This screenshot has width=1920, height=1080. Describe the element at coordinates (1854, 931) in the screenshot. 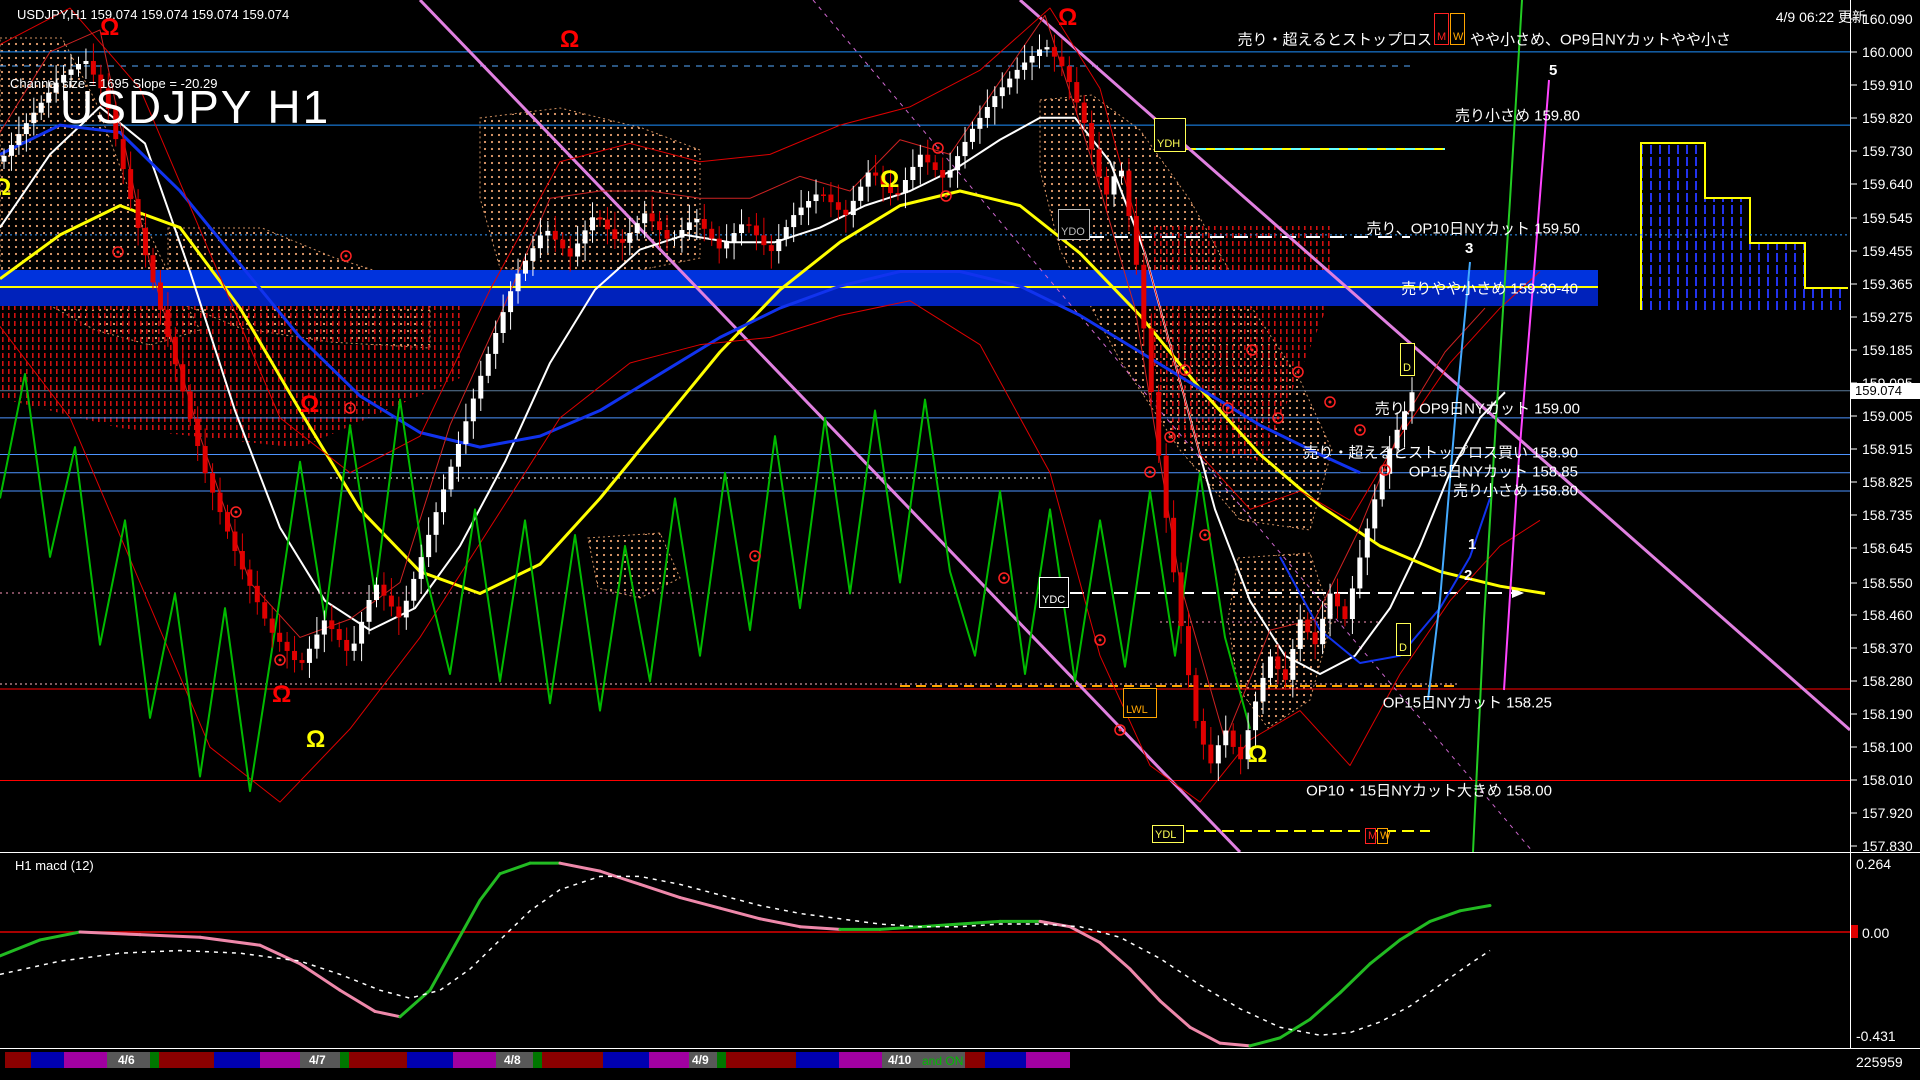

I see `macd-zero-marker` at that location.